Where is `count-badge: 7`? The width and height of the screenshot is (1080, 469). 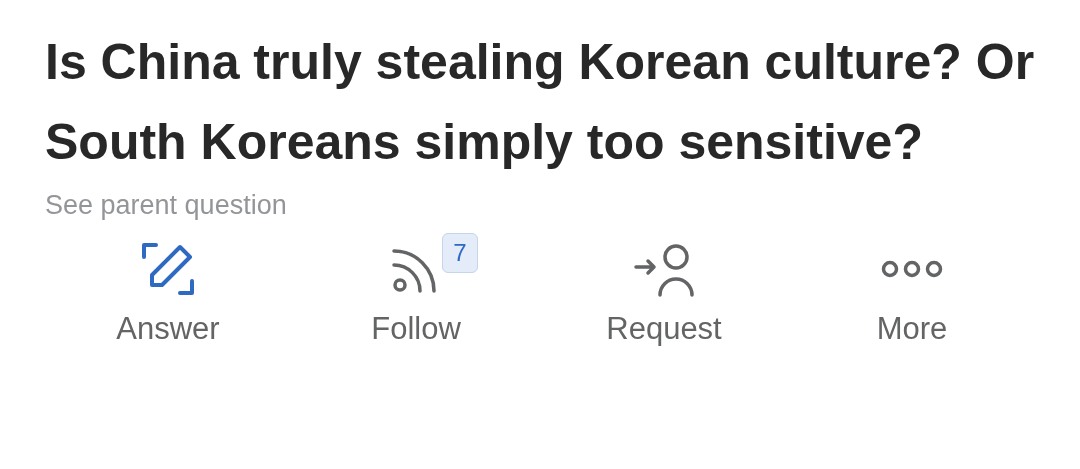
count-badge: 7 is located at coordinates (460, 253).